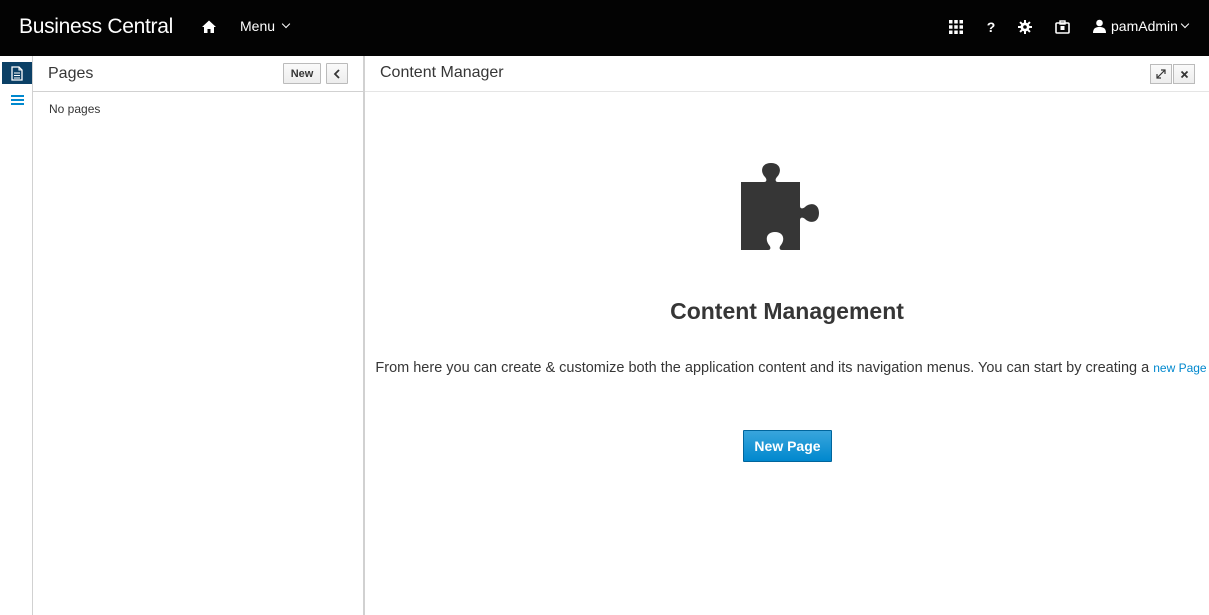 The image size is (1209, 615). What do you see at coordinates (1179, 368) in the screenshot?
I see `new-page-link: new Page` at bounding box center [1179, 368].